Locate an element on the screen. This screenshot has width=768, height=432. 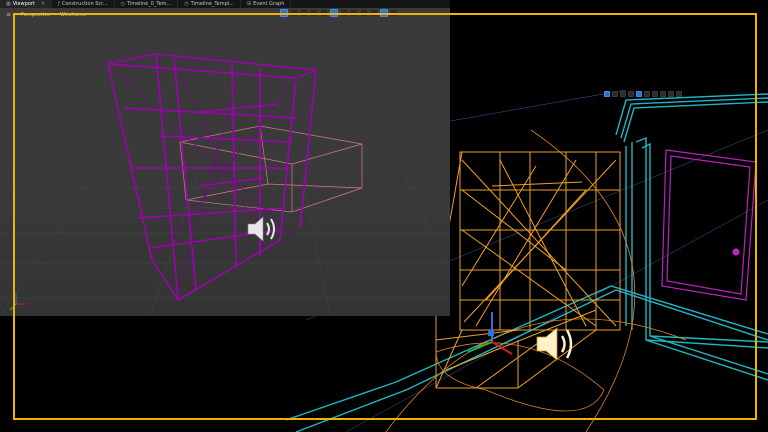
axis-indicator is located at coordinates (17, 302).